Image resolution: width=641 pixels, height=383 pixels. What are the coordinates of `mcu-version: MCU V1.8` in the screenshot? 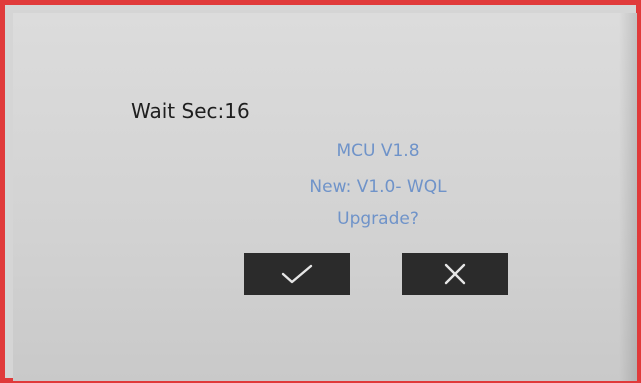 It's located at (378, 151).